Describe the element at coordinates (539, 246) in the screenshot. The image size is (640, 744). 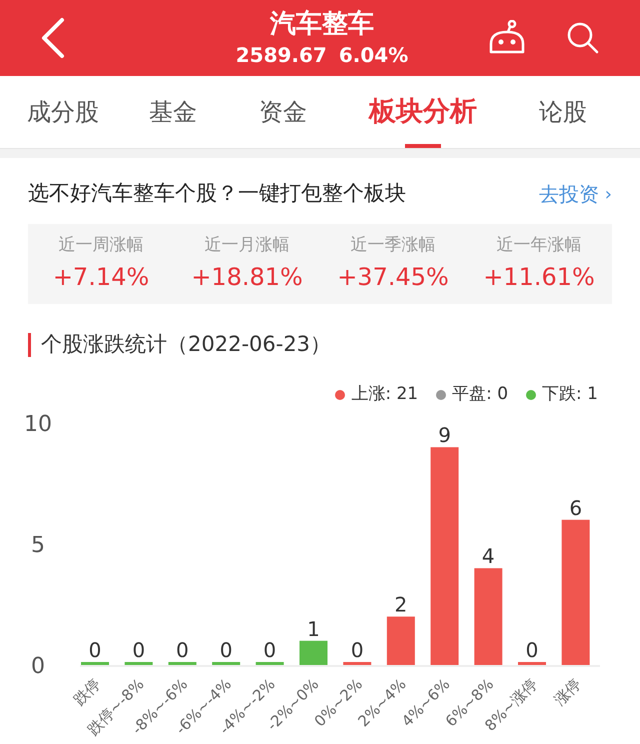
I see `period-label: 近一年涨幅` at that location.